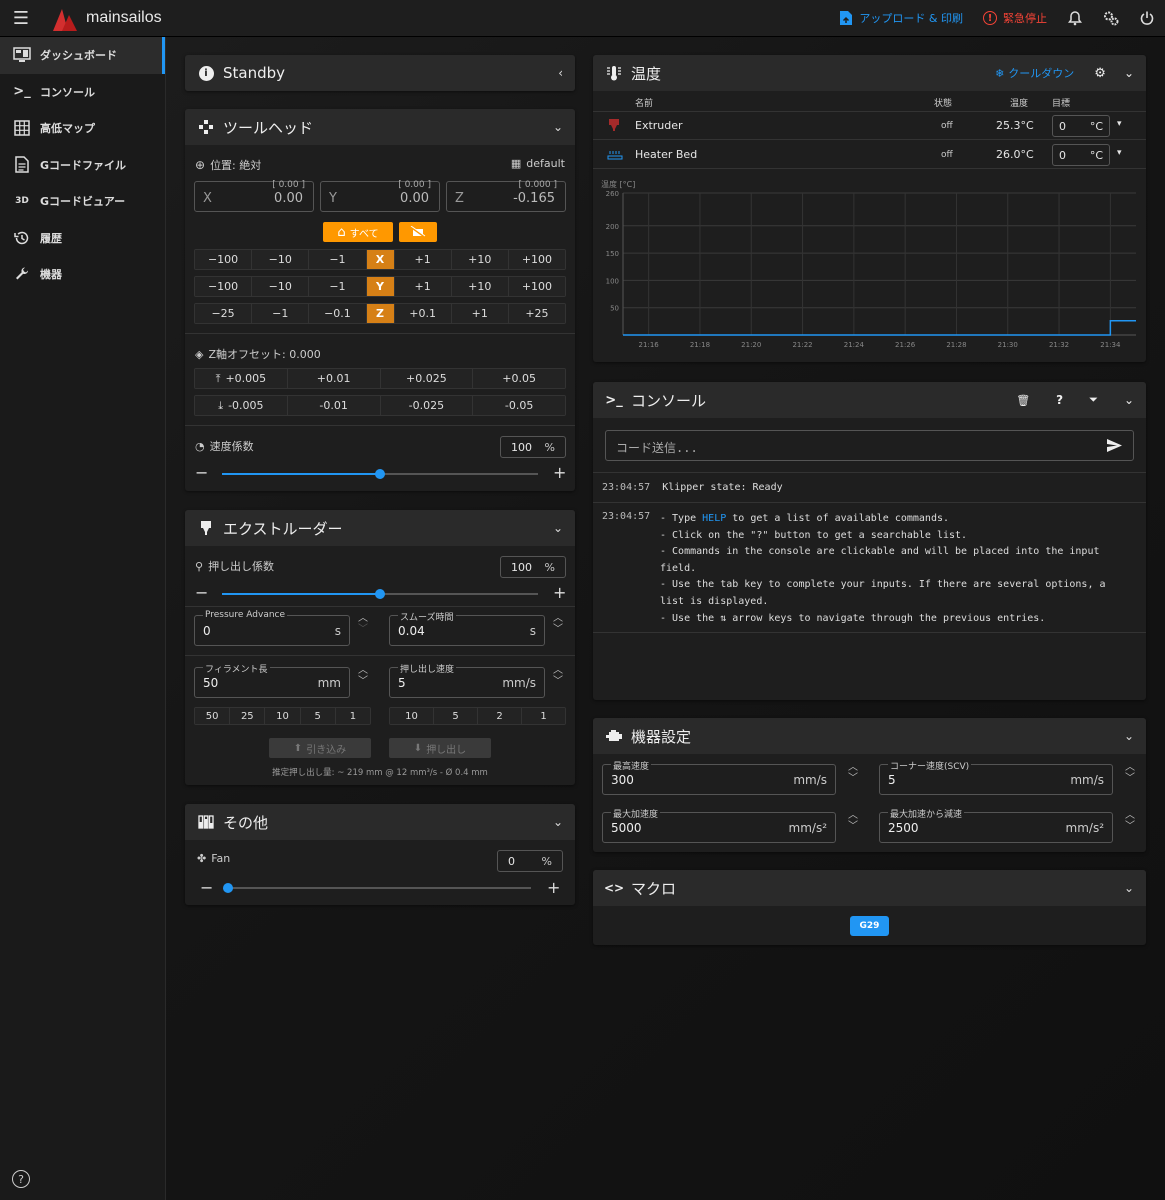 This screenshot has height=1200, width=1165. I want to click on square-corner-velocity-field: コーナー速度(SCV) 5 mm/s, so click(996, 777).